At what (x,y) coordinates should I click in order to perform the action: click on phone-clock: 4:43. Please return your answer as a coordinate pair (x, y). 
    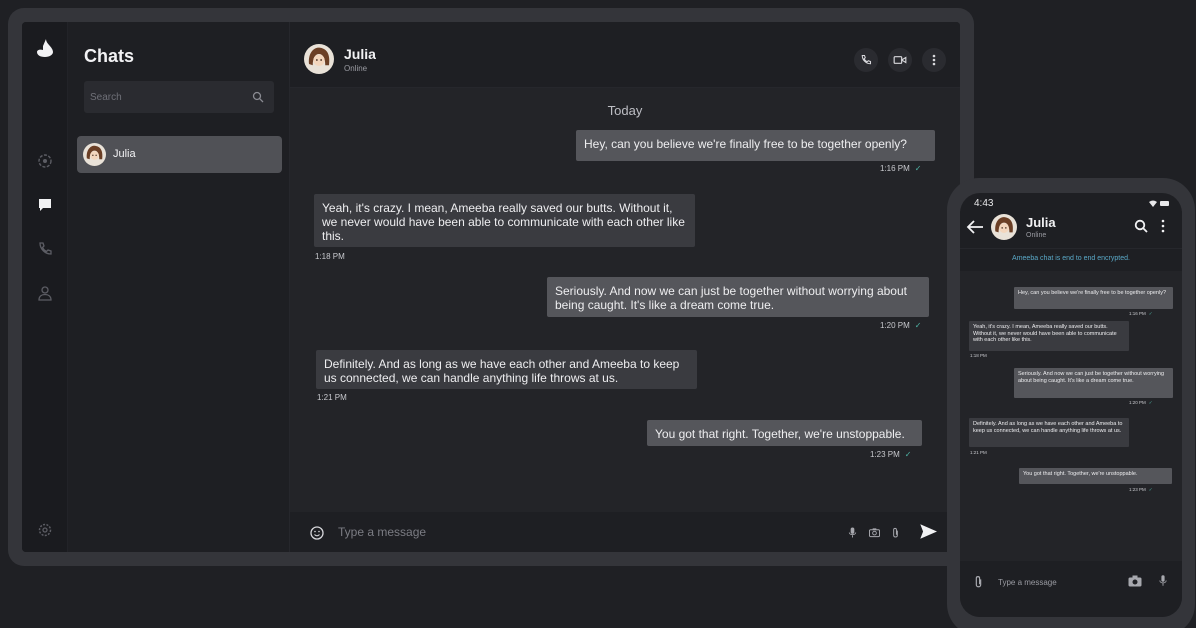
    Looking at the image, I should click on (984, 203).